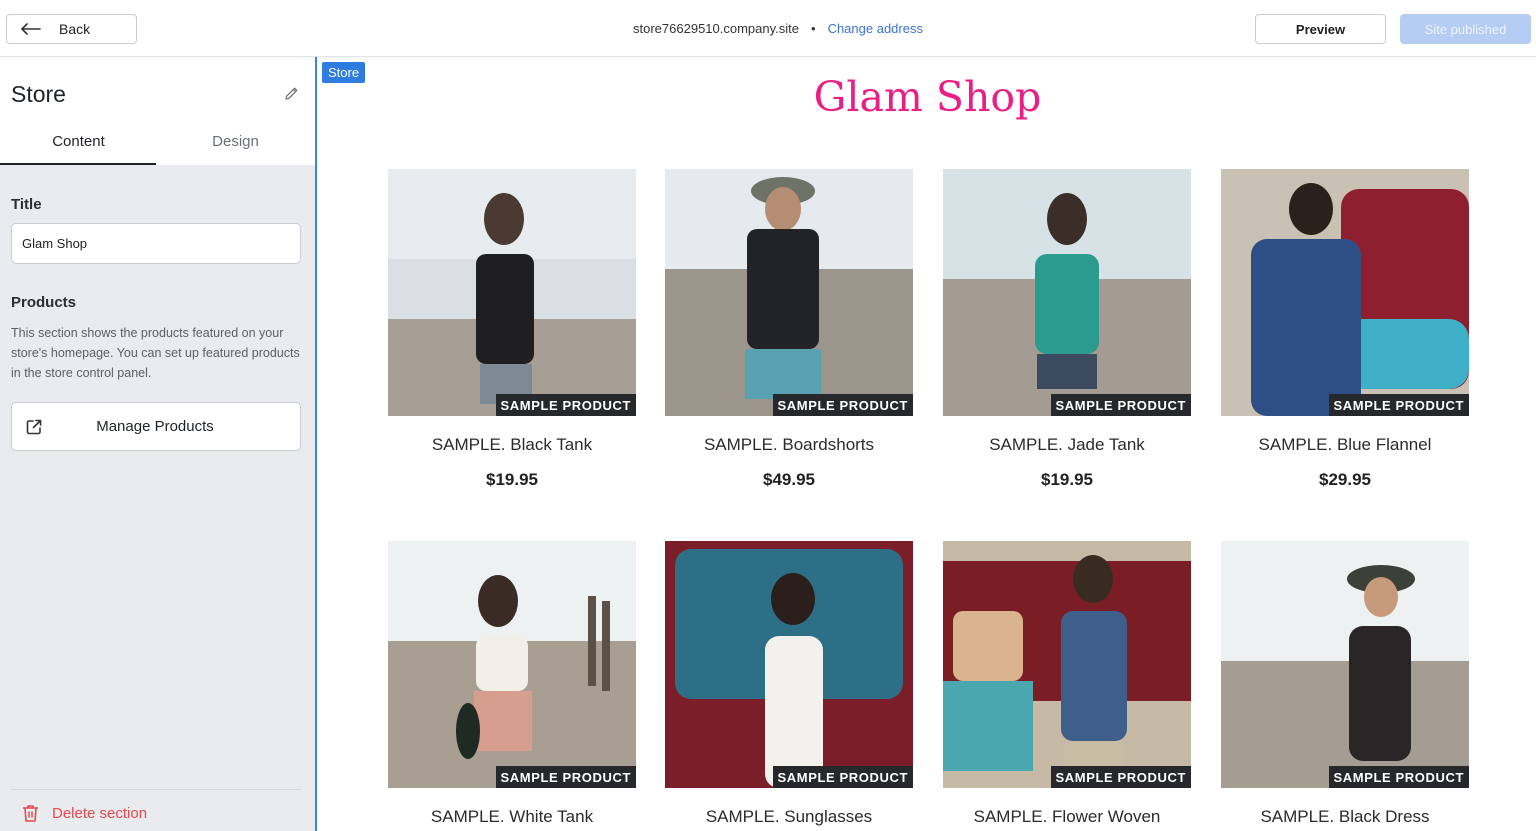  What do you see at coordinates (26, 204) in the screenshot?
I see `title-field-label: Title` at bounding box center [26, 204].